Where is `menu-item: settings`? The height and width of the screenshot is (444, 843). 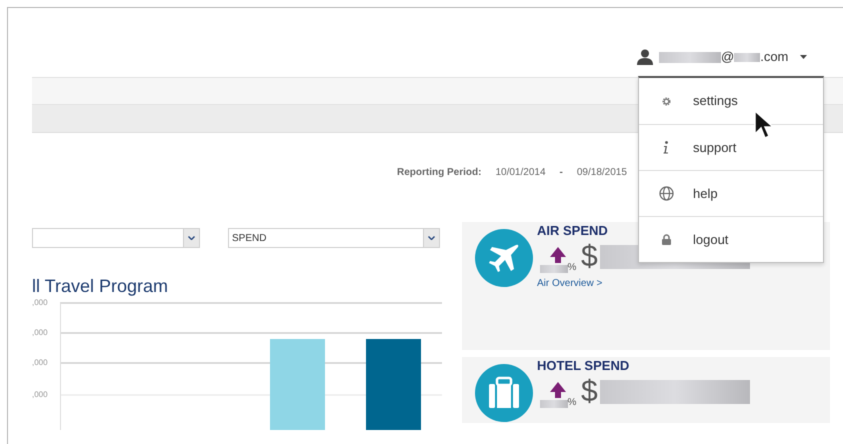 menu-item: settings is located at coordinates (731, 101).